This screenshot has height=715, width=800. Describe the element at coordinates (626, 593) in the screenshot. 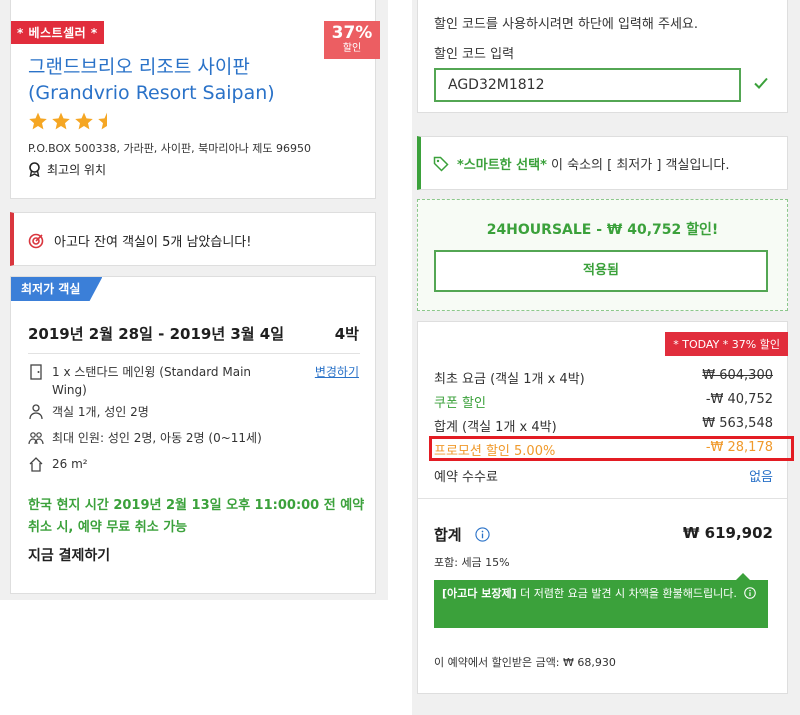

I see `guarantee-text: 더 저렴한 요금 발견 시 차액을 환불해드립니다.` at that location.